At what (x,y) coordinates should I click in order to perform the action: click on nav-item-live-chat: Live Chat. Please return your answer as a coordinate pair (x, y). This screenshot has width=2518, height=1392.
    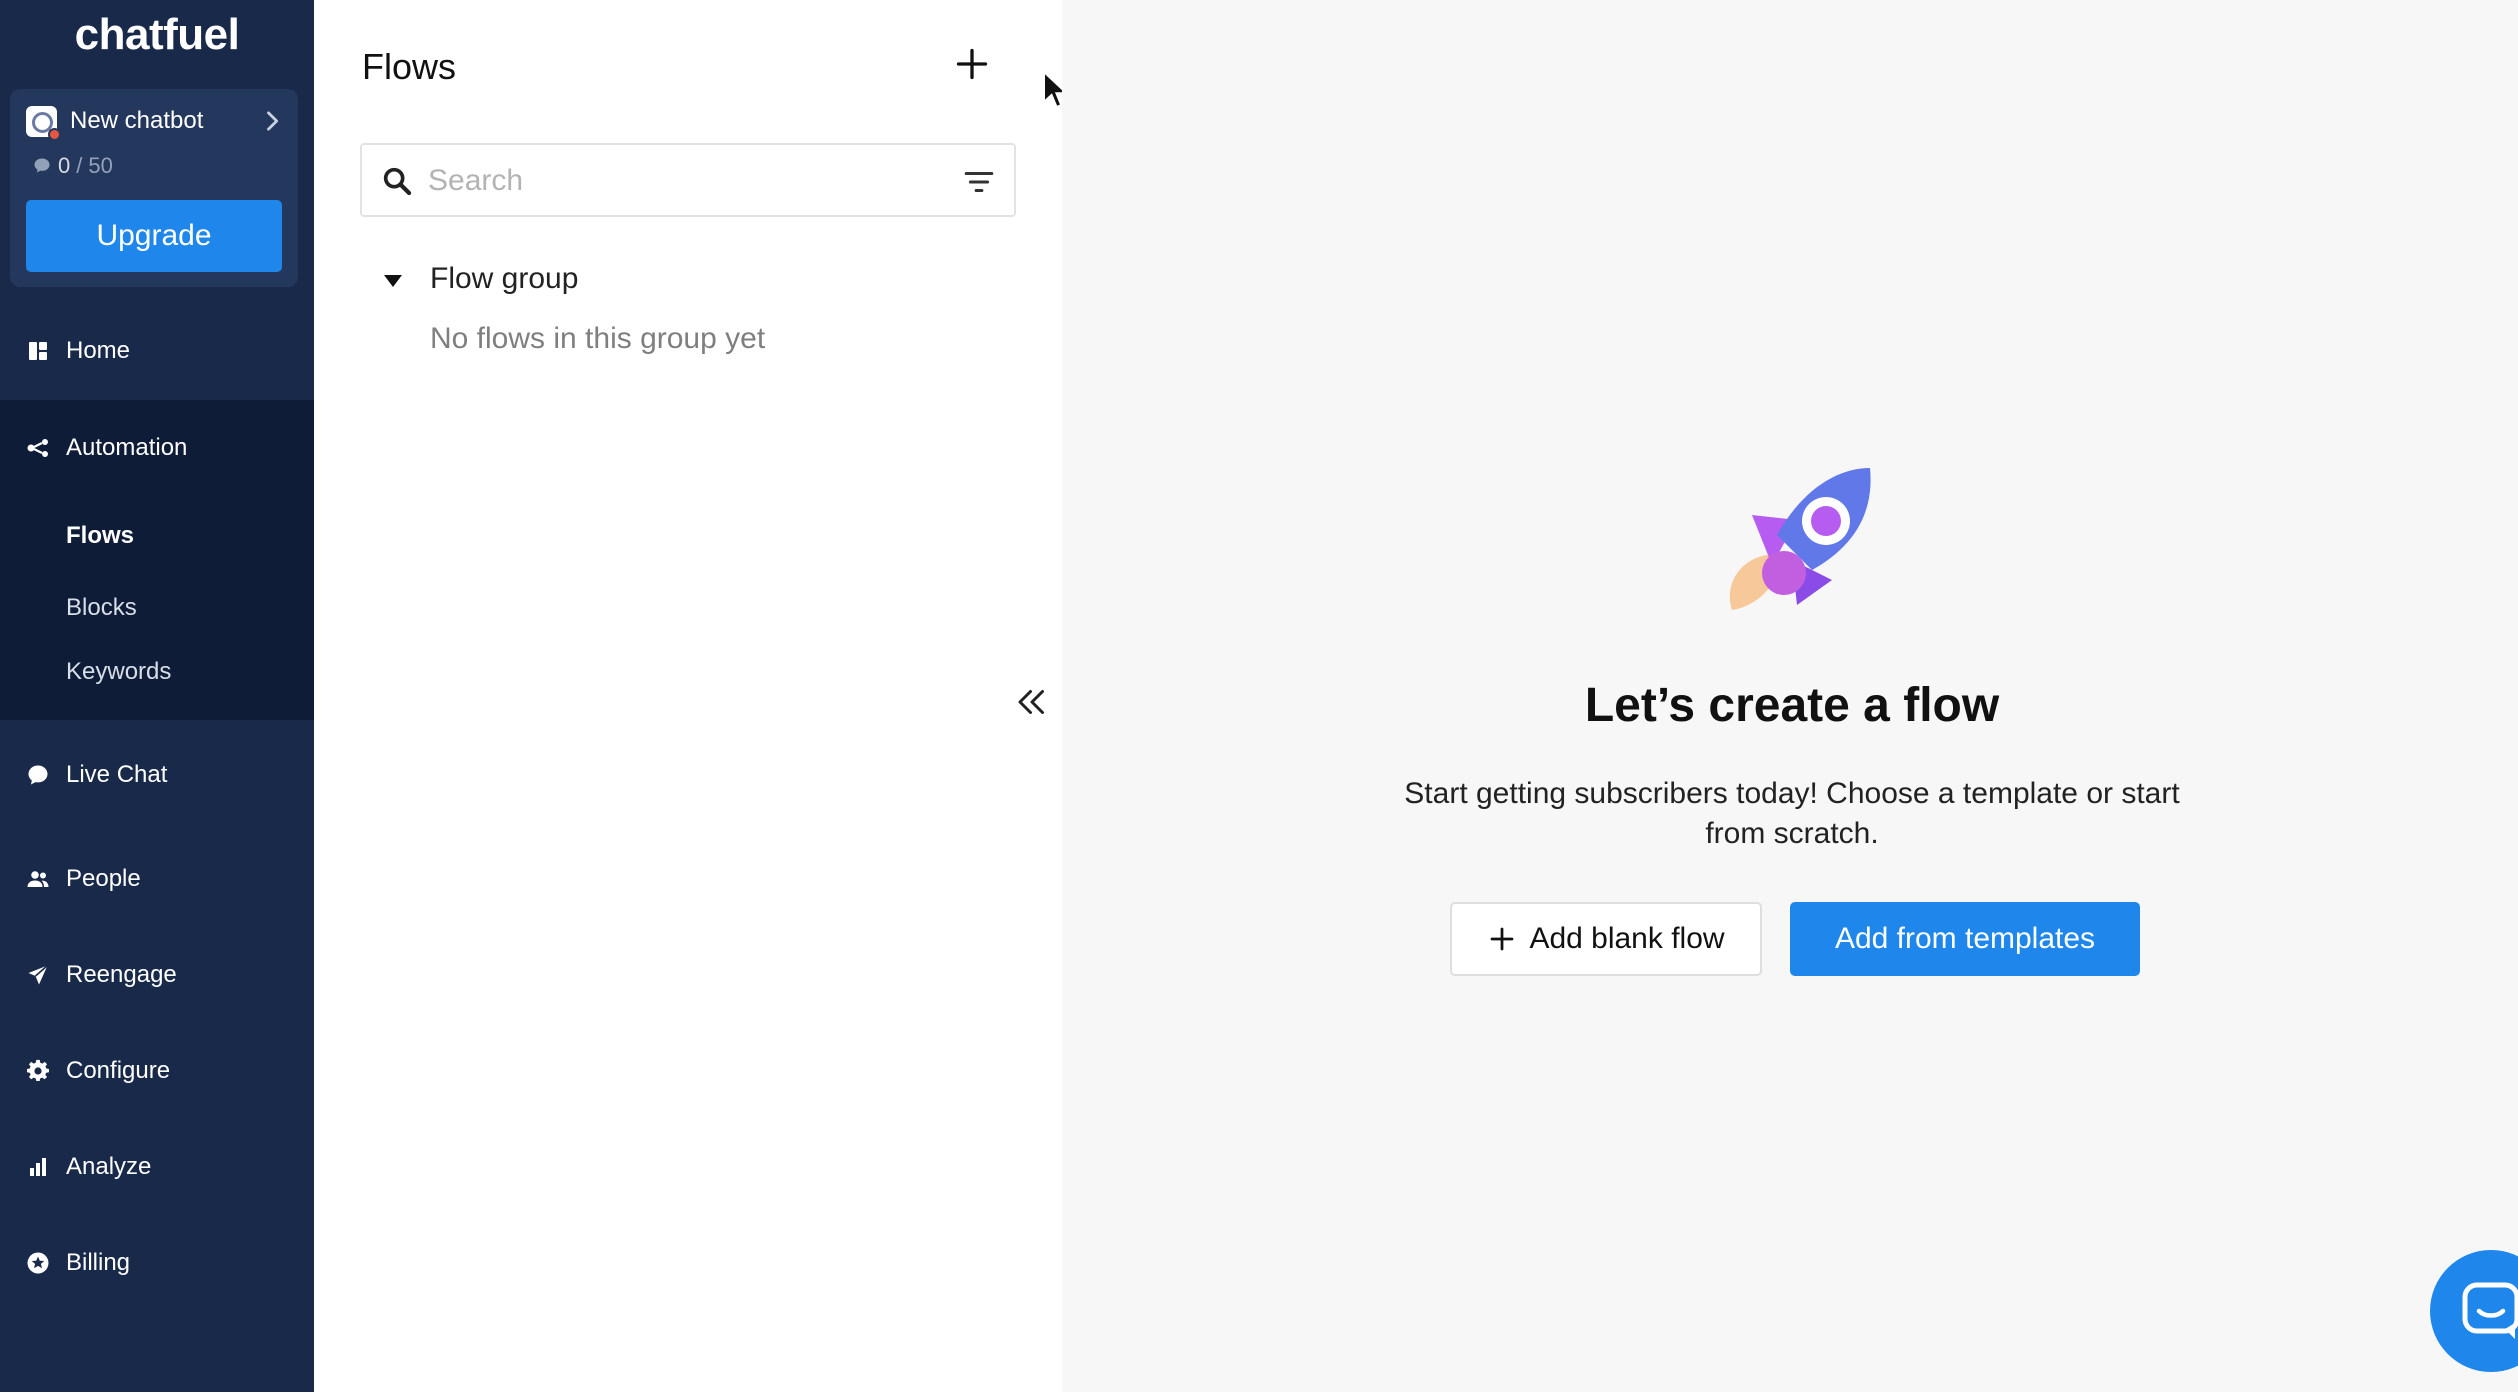
    Looking at the image, I should click on (157, 775).